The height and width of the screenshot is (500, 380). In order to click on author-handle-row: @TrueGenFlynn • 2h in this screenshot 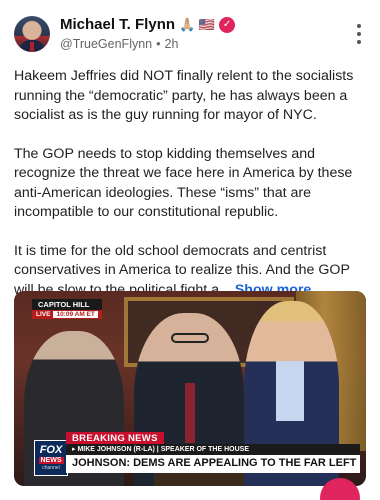, I will do `click(119, 44)`.